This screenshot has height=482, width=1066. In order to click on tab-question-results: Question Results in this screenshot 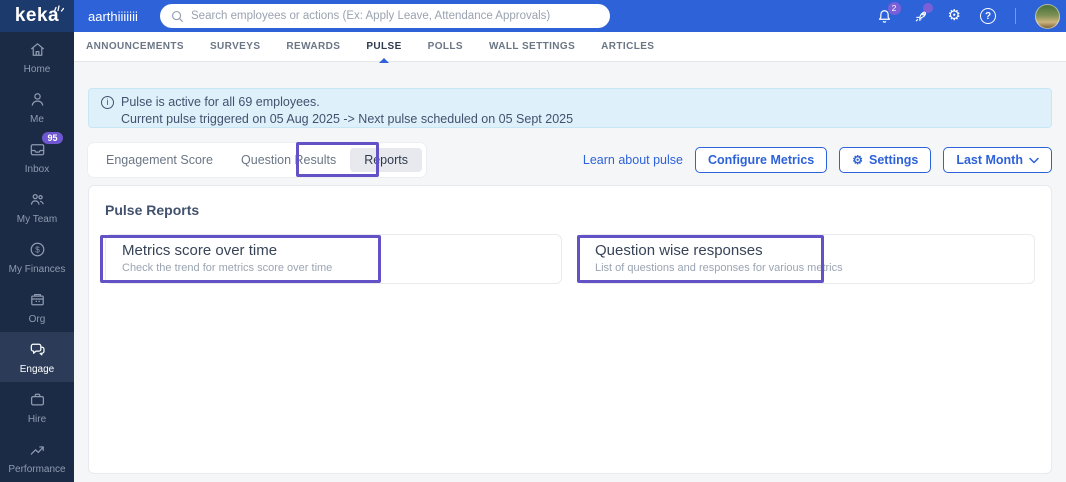, I will do `click(288, 160)`.